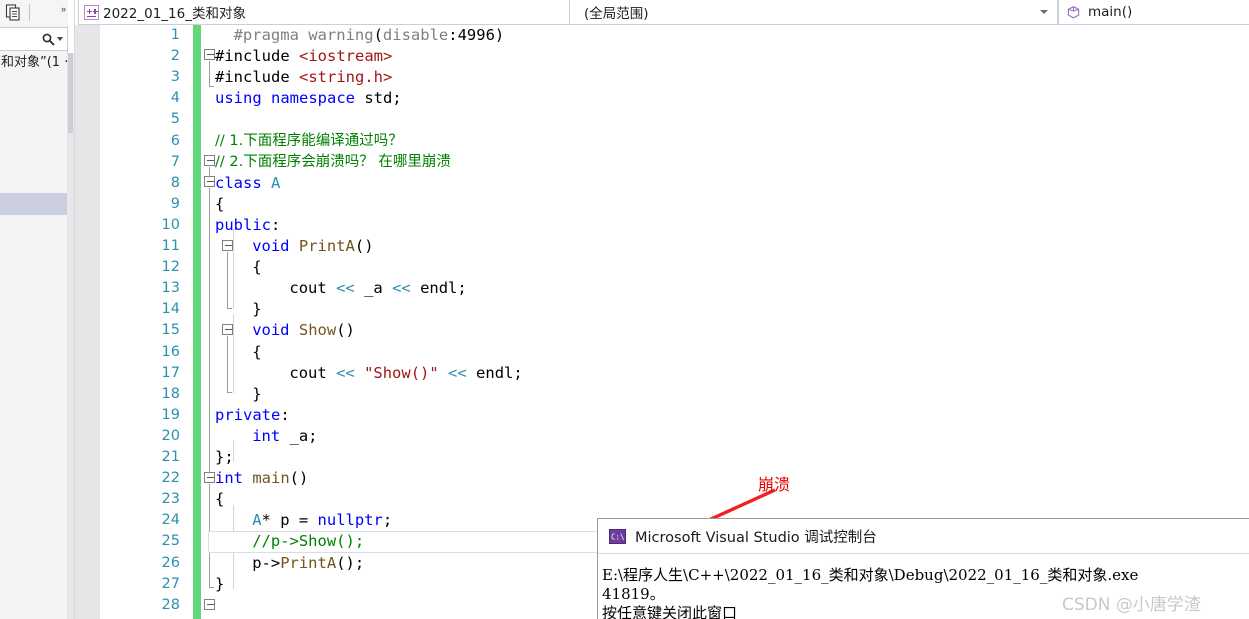  What do you see at coordinates (252, 415) in the screenshot?
I see `code-text: private:` at bounding box center [252, 415].